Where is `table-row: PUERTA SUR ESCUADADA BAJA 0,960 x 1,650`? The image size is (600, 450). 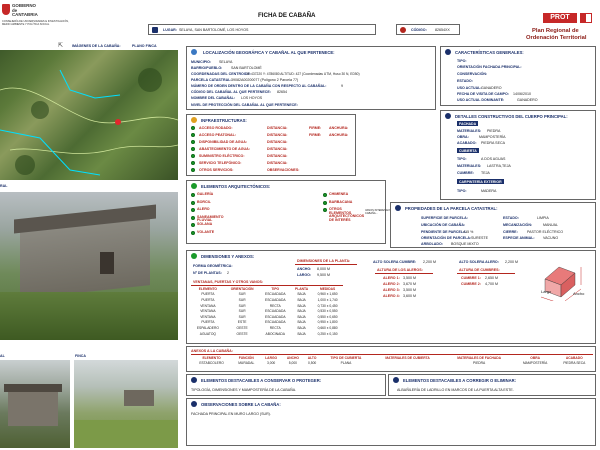
table-row: PUERTA SUR ESCUADADA BAJA 0,960 x 1,650 is located at coordinates (267, 295).